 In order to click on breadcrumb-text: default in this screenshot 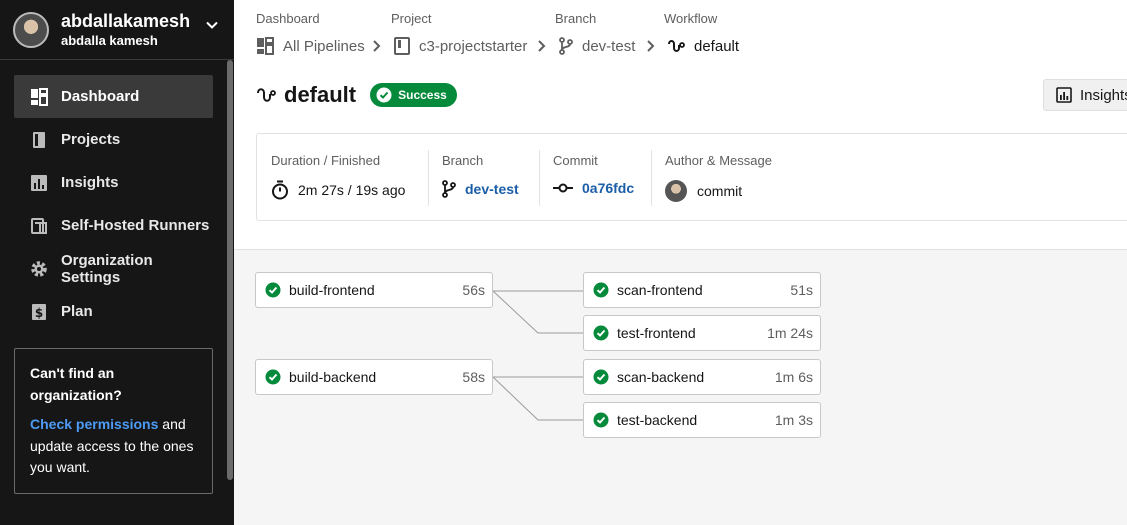, I will do `click(717, 46)`.